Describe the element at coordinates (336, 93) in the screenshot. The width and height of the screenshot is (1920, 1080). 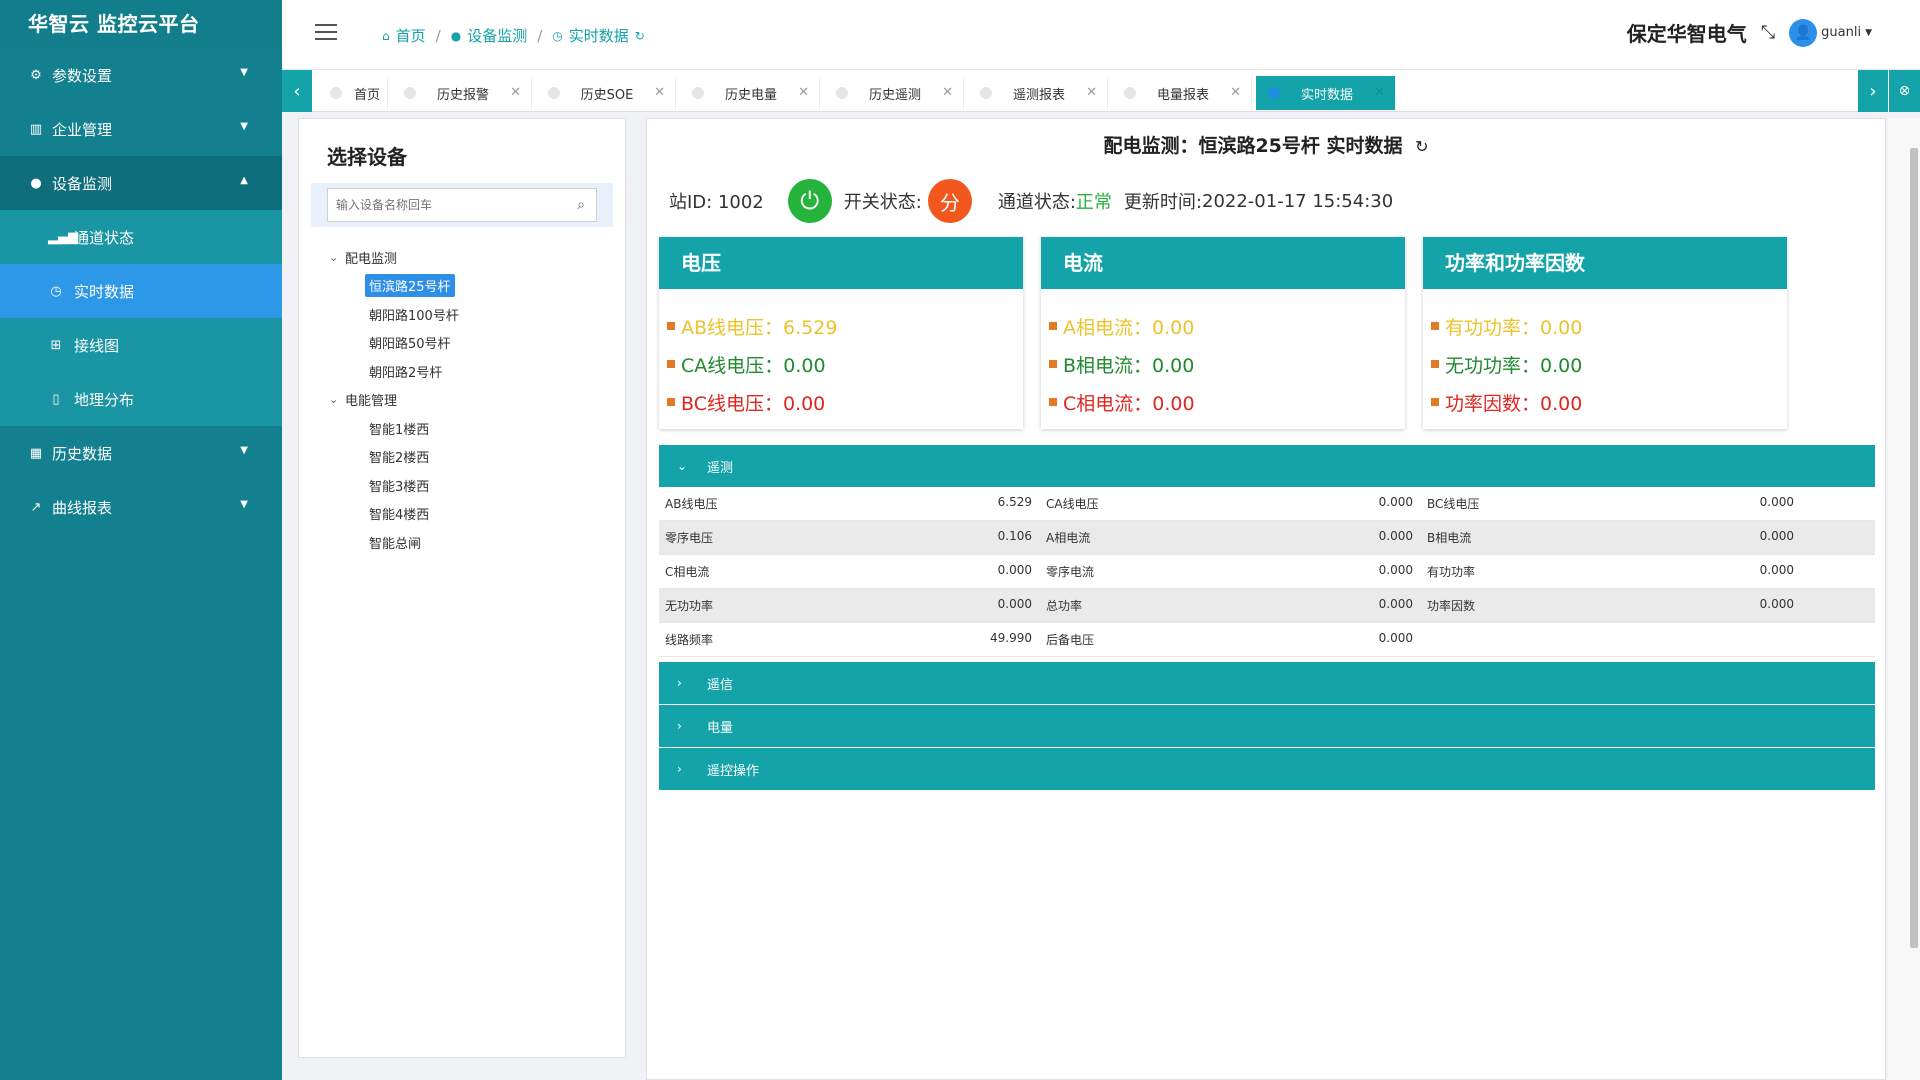
I see `tab-dot` at that location.